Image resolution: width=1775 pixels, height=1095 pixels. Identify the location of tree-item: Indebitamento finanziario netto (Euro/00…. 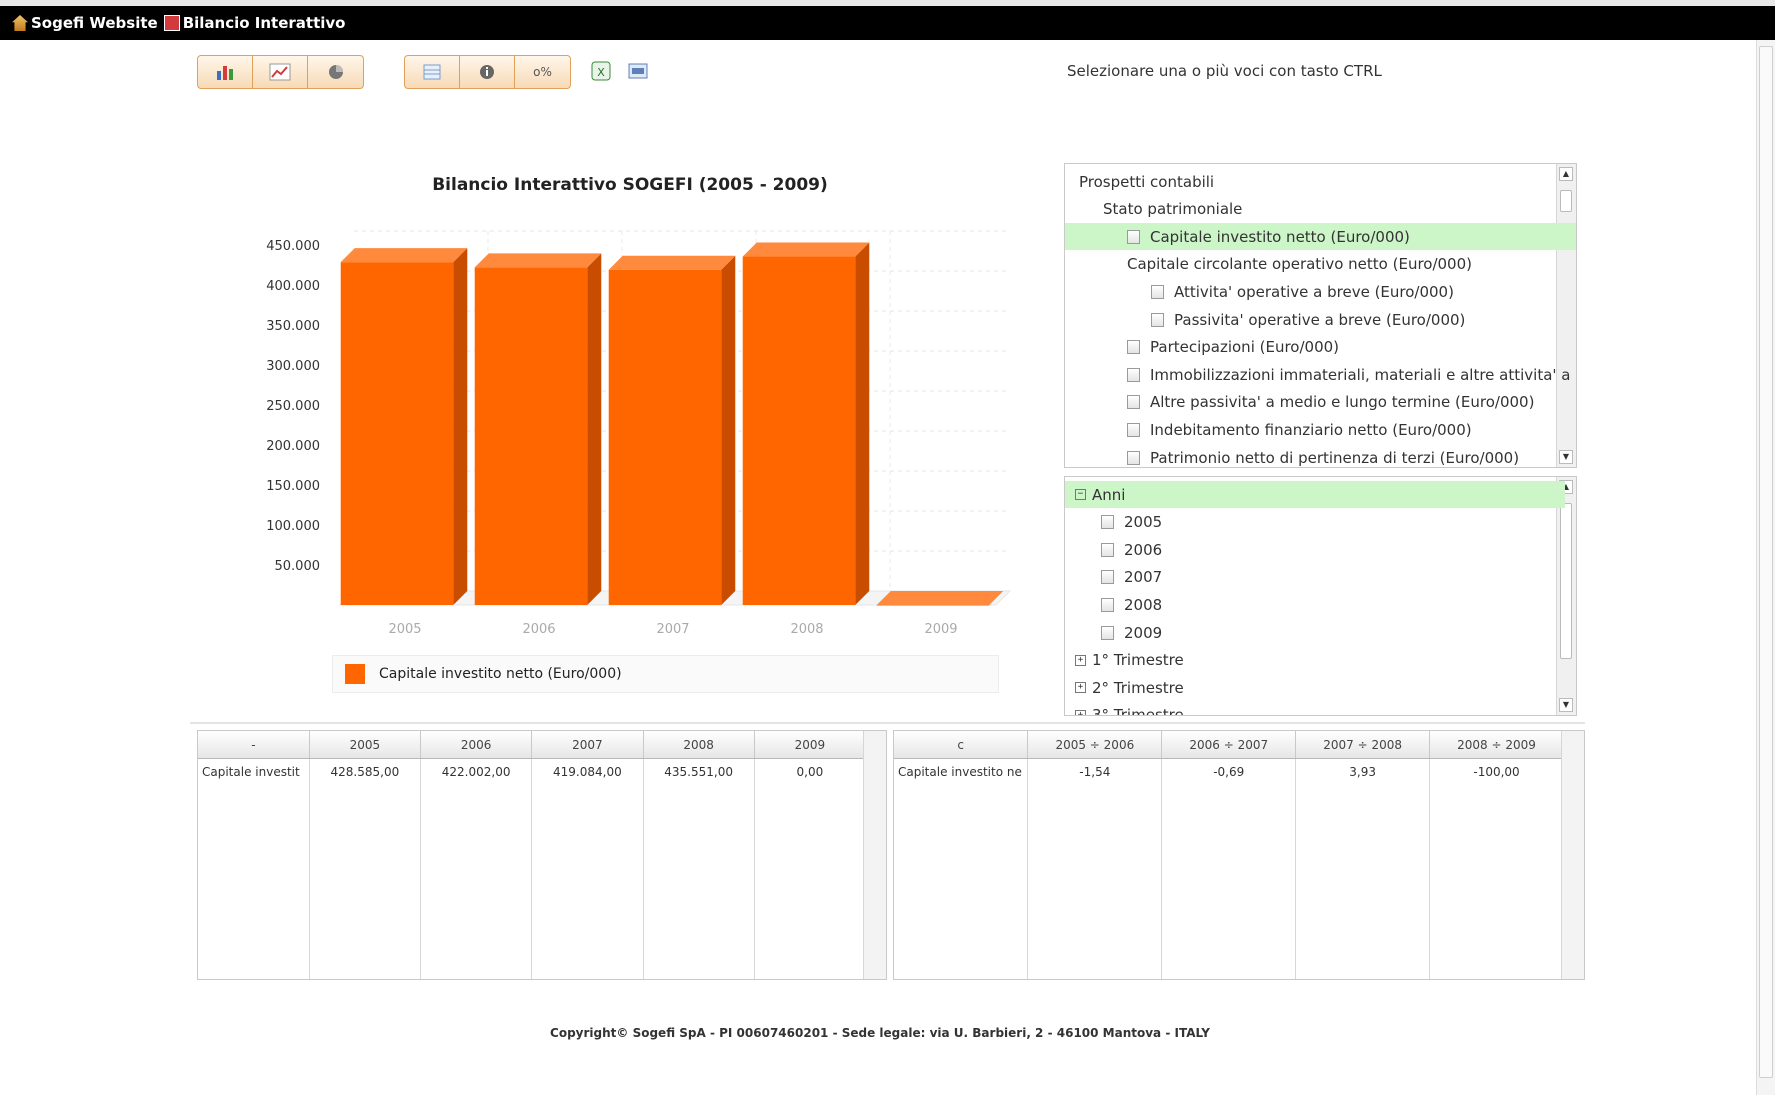
(1320, 429).